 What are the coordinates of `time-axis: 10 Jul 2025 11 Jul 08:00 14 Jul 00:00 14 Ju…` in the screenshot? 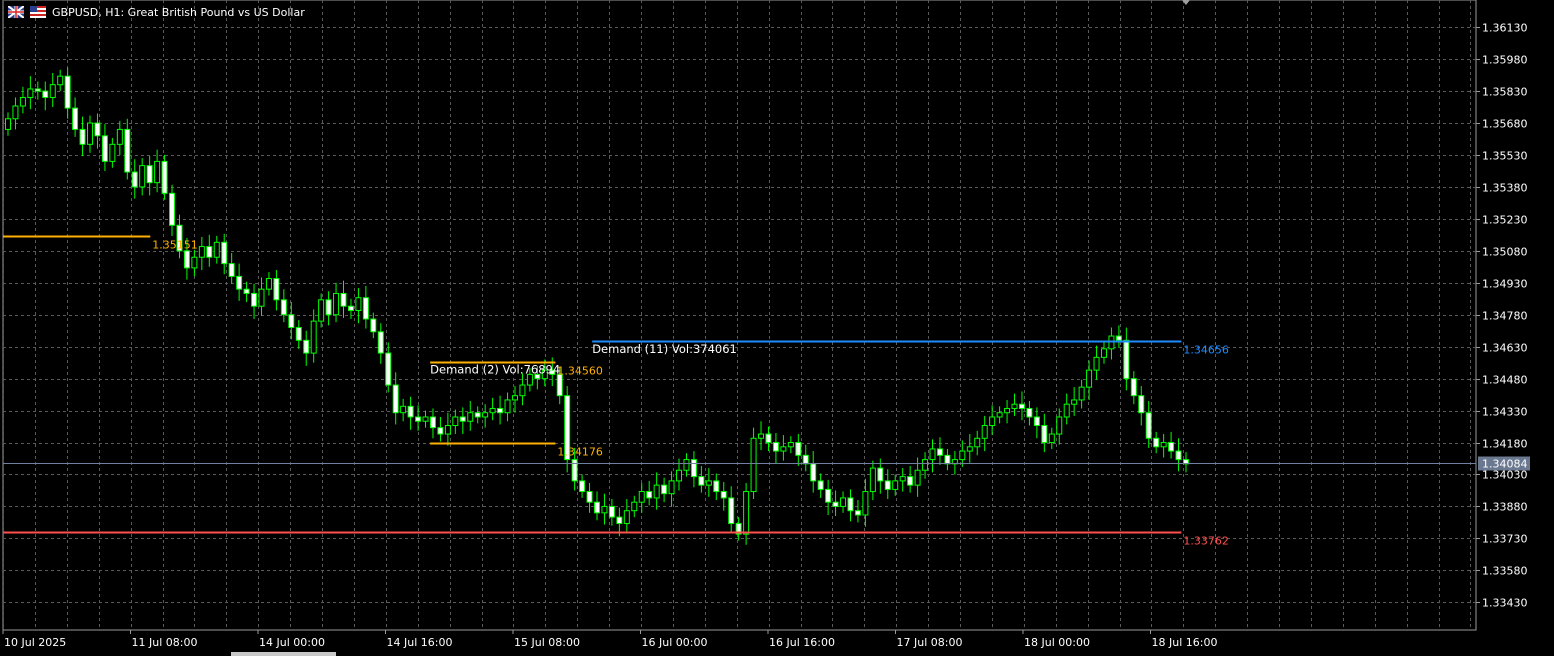 It's located at (610, 639).